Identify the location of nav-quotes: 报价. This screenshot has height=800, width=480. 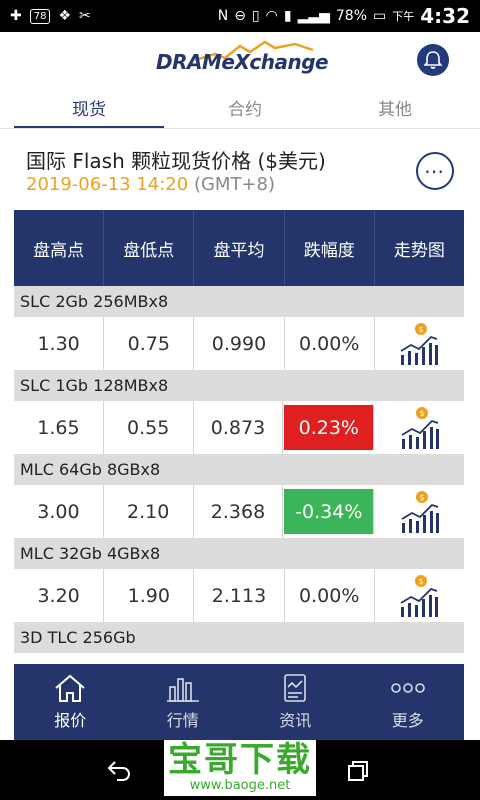
(70, 702).